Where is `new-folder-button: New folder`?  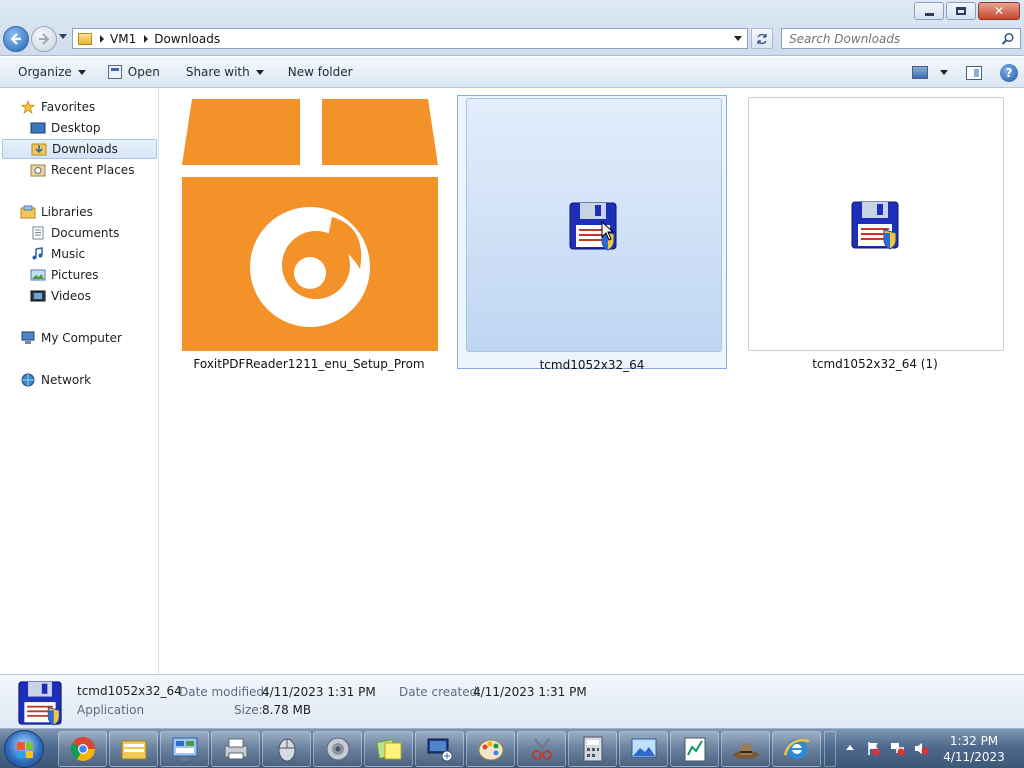
new-folder-button: New folder is located at coordinates (320, 72).